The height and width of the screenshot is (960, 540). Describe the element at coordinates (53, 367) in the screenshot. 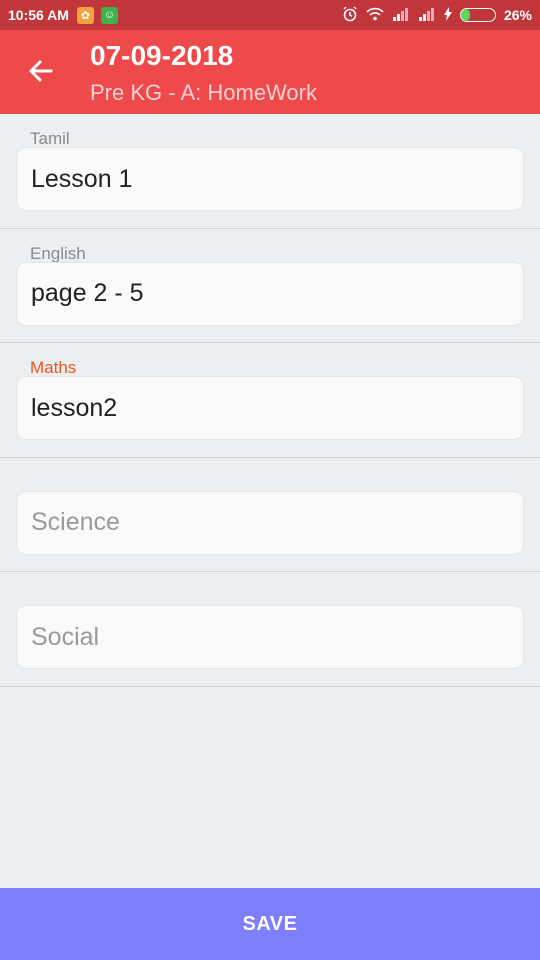

I see `field-label-maths: Maths` at that location.